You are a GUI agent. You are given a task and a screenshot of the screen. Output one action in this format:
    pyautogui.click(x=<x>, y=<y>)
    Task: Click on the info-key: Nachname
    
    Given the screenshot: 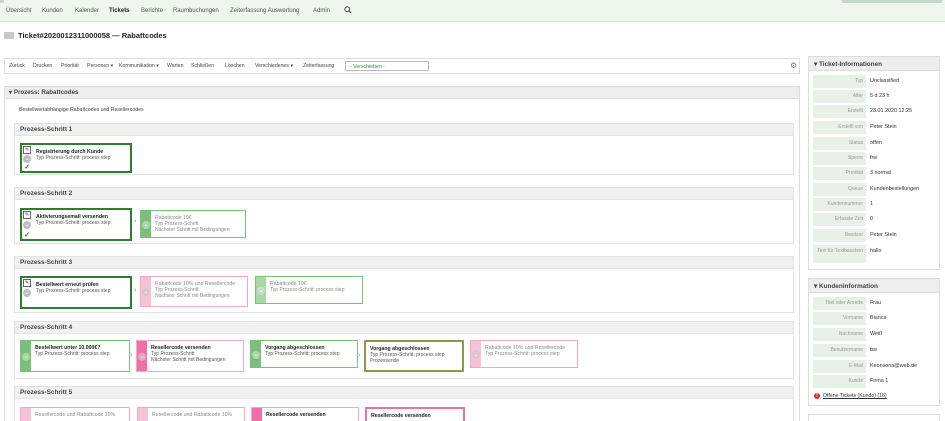 What is the action you would take?
    pyautogui.click(x=839, y=334)
    